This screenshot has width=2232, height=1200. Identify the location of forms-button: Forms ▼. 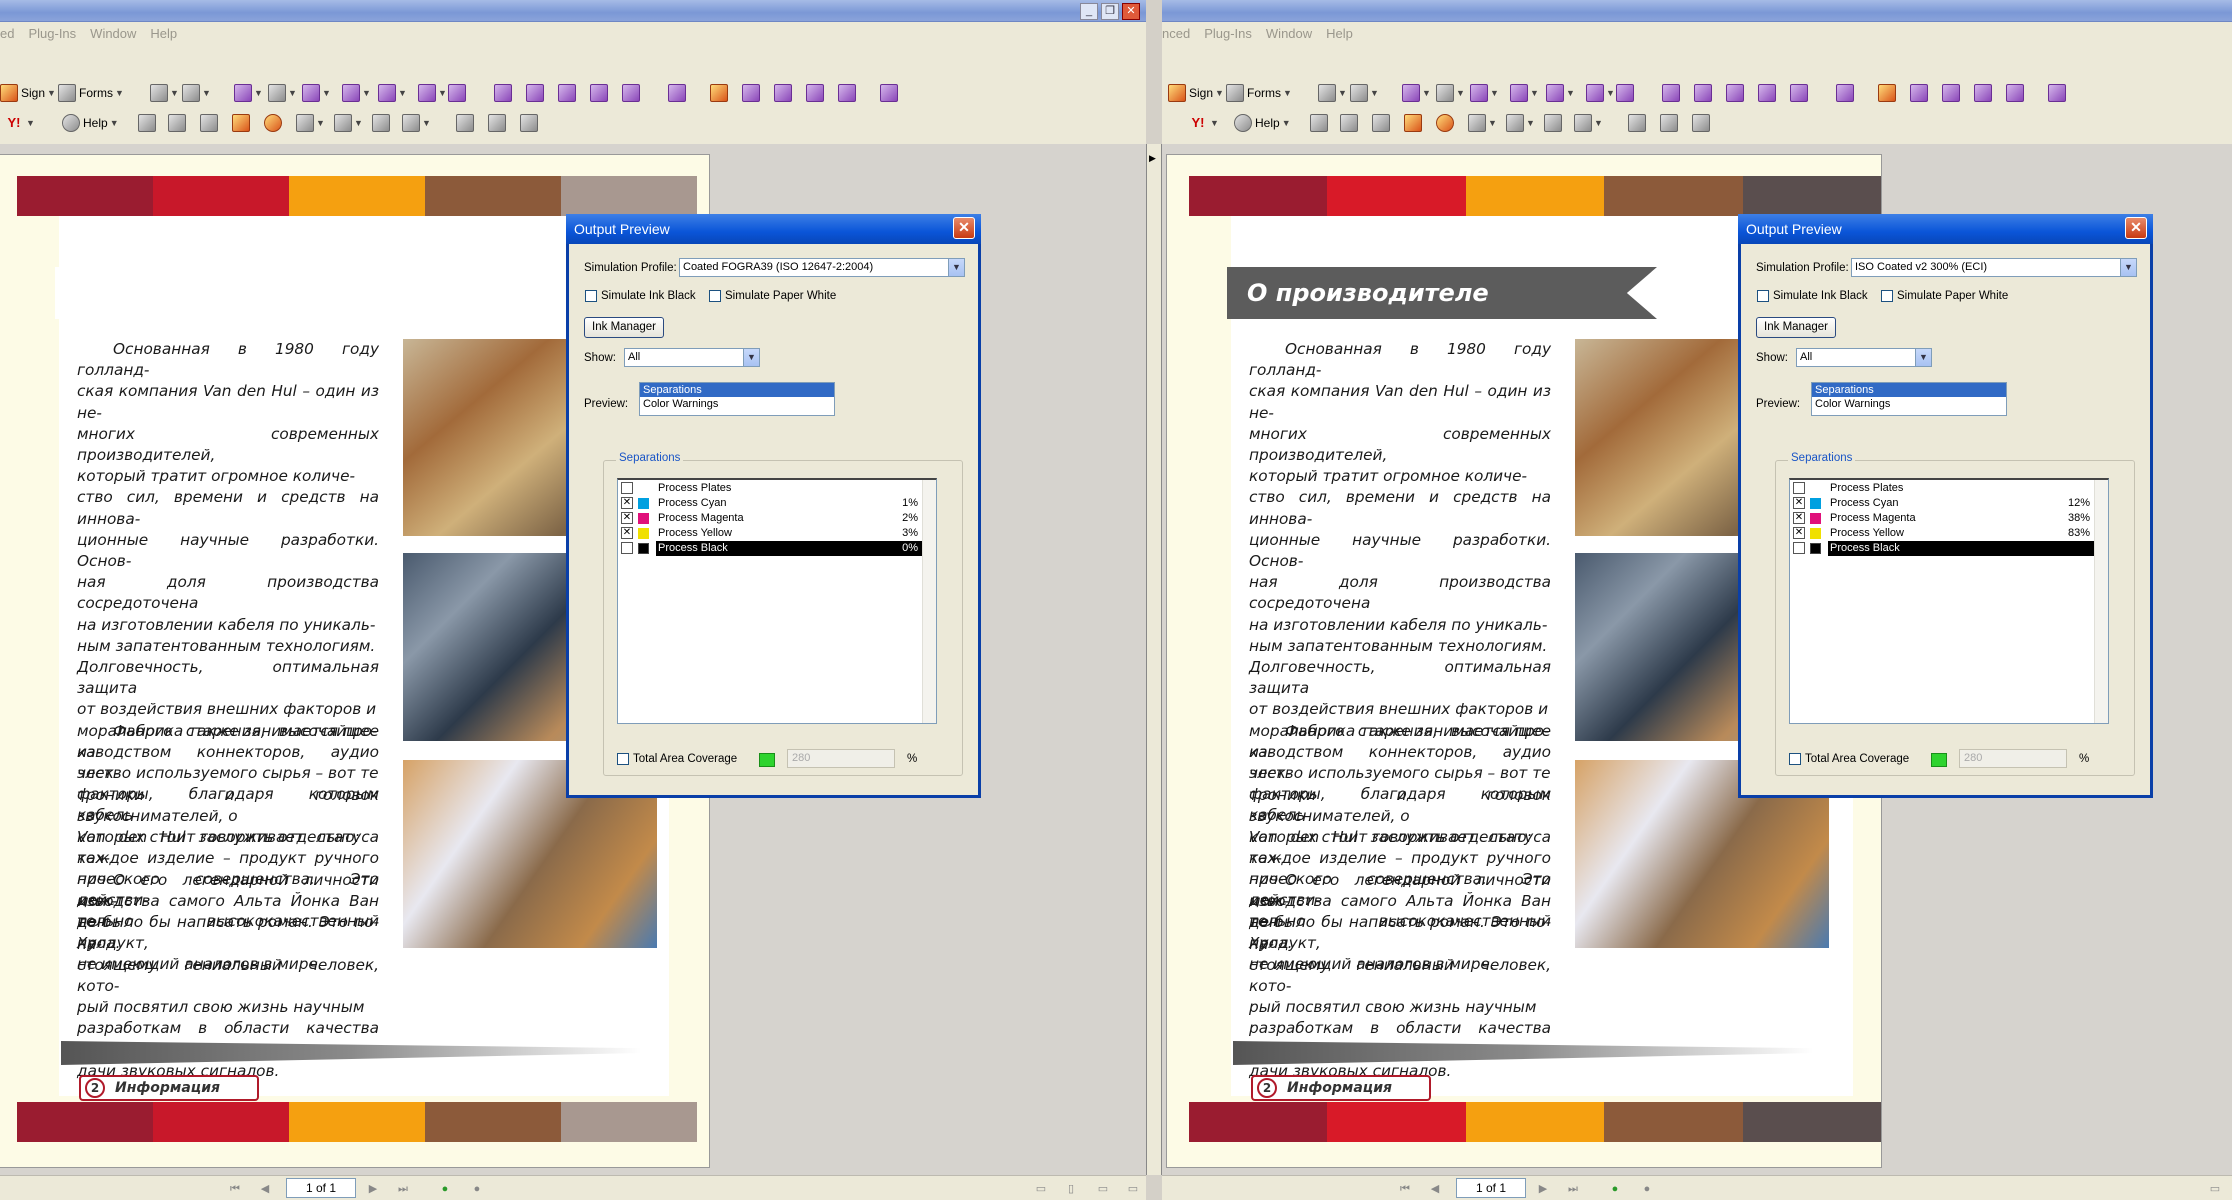
(1259, 93).